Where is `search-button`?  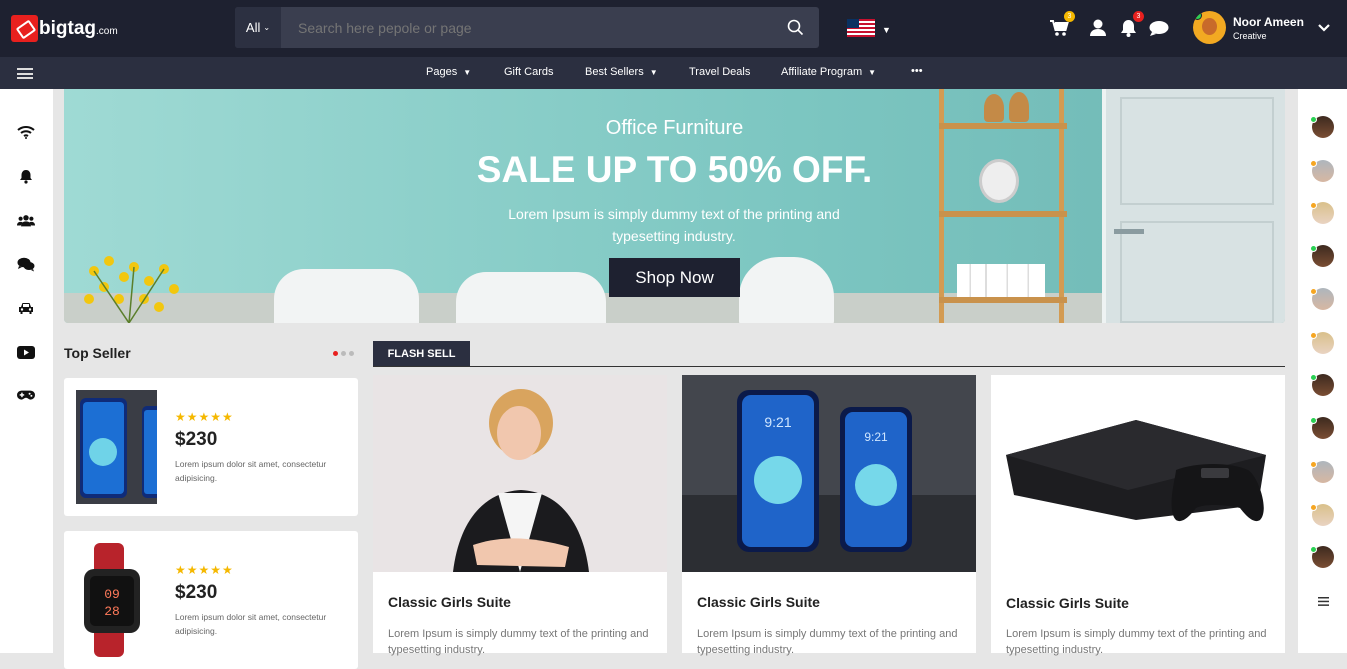 search-button is located at coordinates (795, 27).